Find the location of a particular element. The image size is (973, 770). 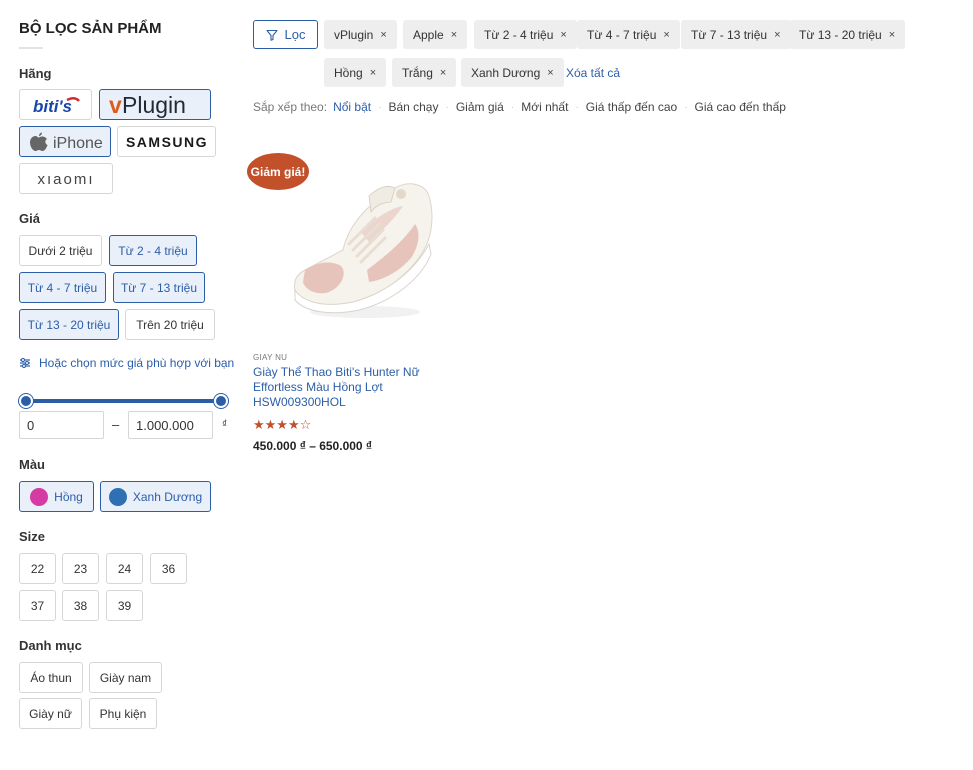

category-chip: Giày nữ is located at coordinates (50, 713).